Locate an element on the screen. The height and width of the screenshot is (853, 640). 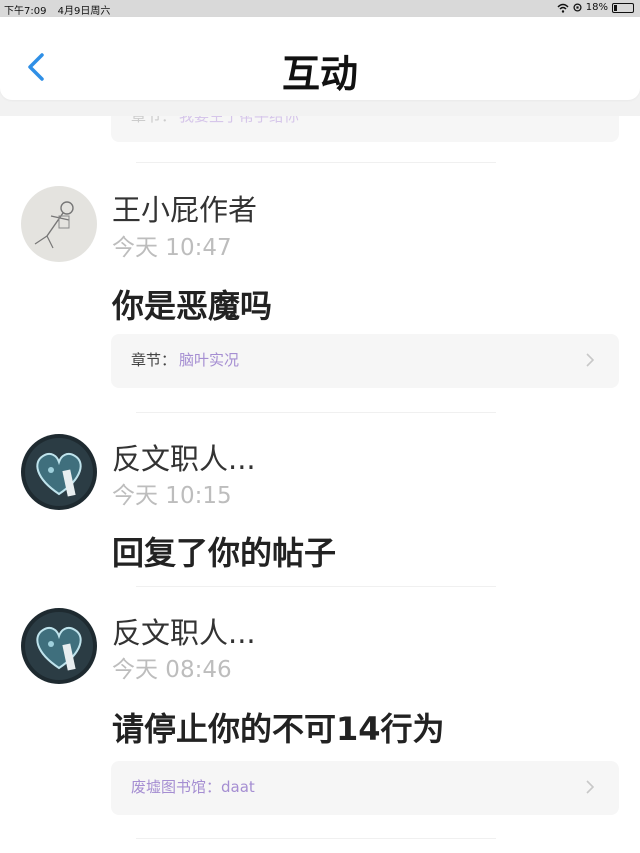
timestamp: 今天 10:15 is located at coordinates (172, 496).